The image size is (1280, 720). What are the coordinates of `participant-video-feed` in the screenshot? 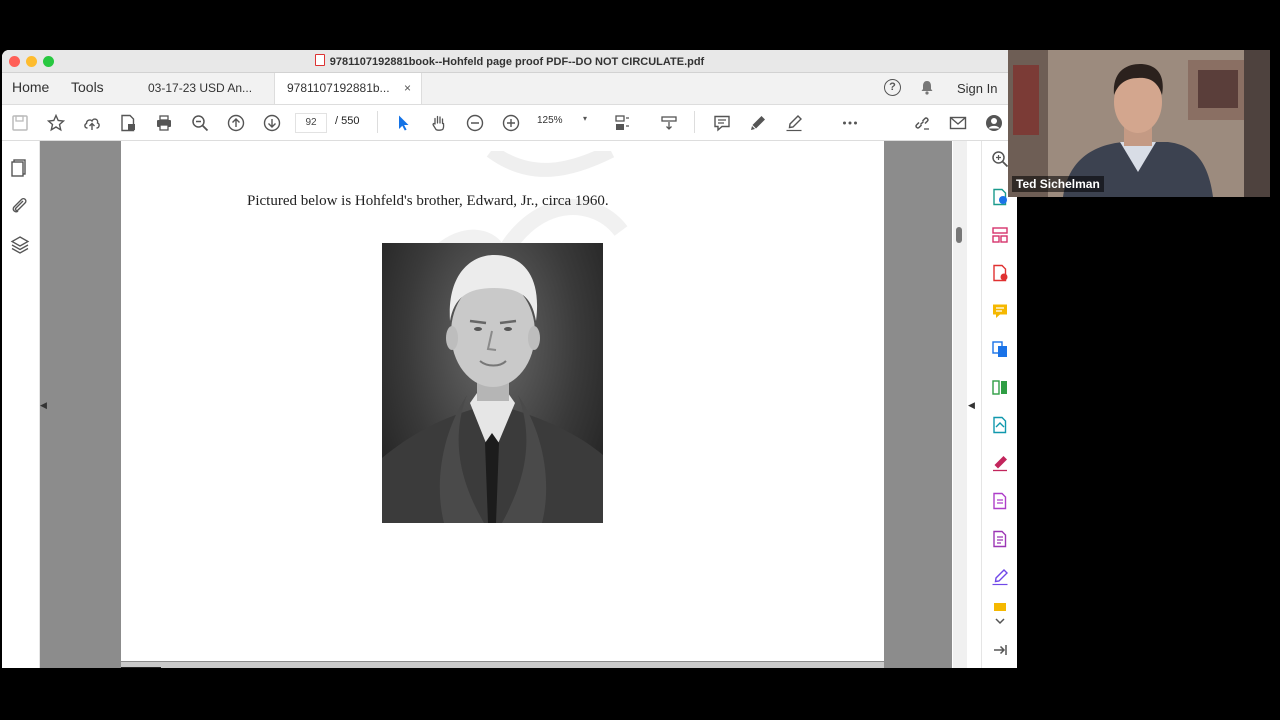 It's located at (1139, 123).